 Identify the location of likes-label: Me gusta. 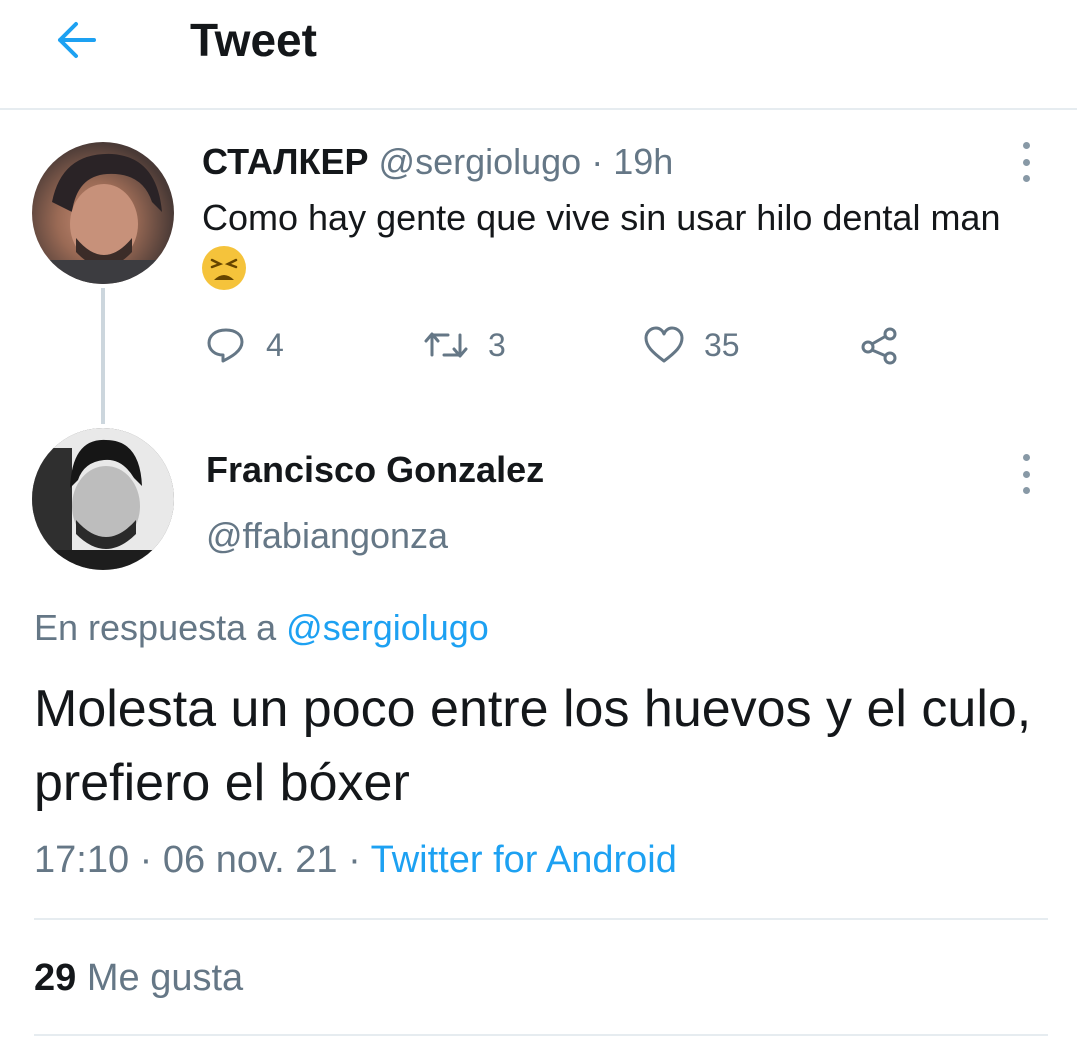
(165, 978).